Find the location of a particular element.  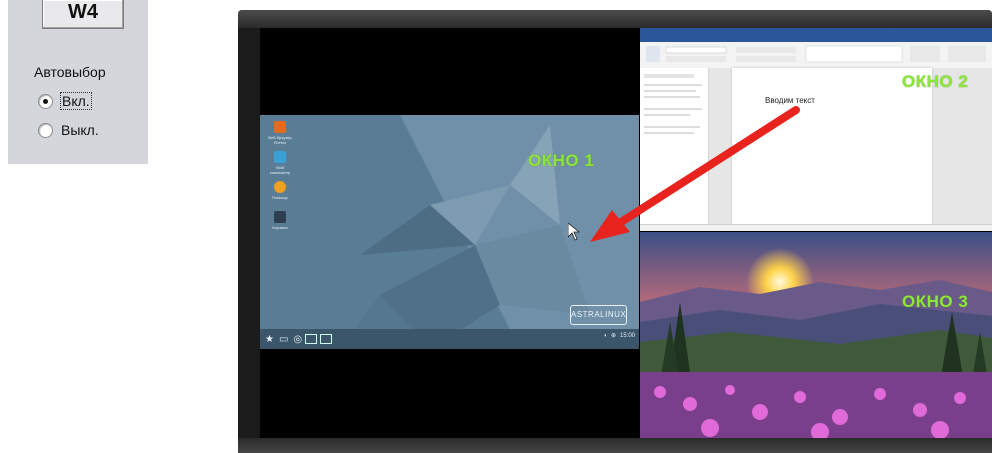

monitor-bezel-top is located at coordinates (615, 19).